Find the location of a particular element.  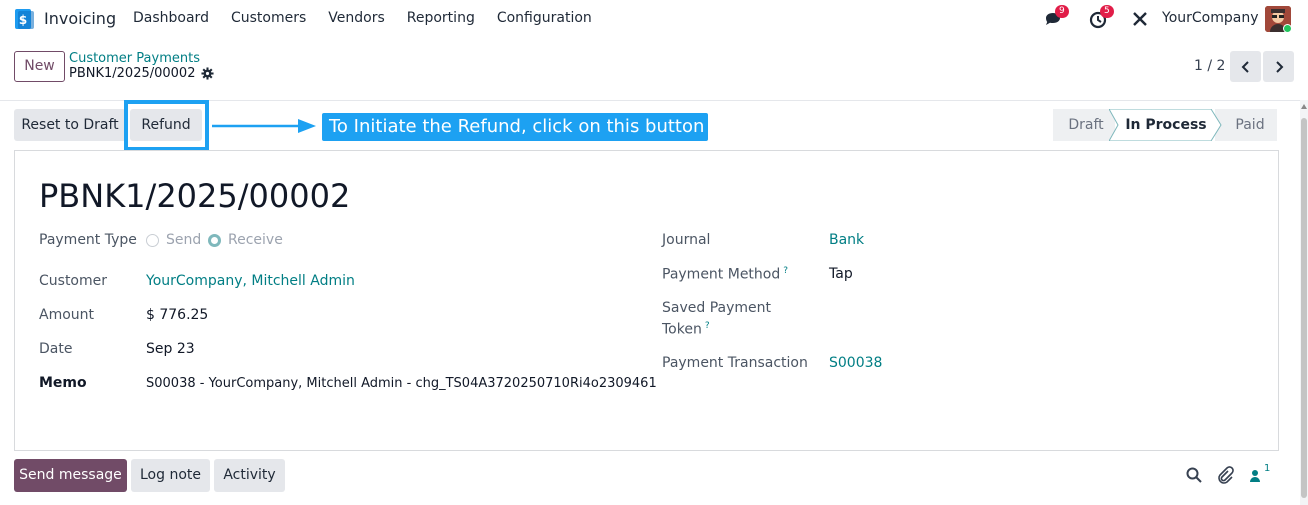

stage-draft: Draft is located at coordinates (1084, 125).